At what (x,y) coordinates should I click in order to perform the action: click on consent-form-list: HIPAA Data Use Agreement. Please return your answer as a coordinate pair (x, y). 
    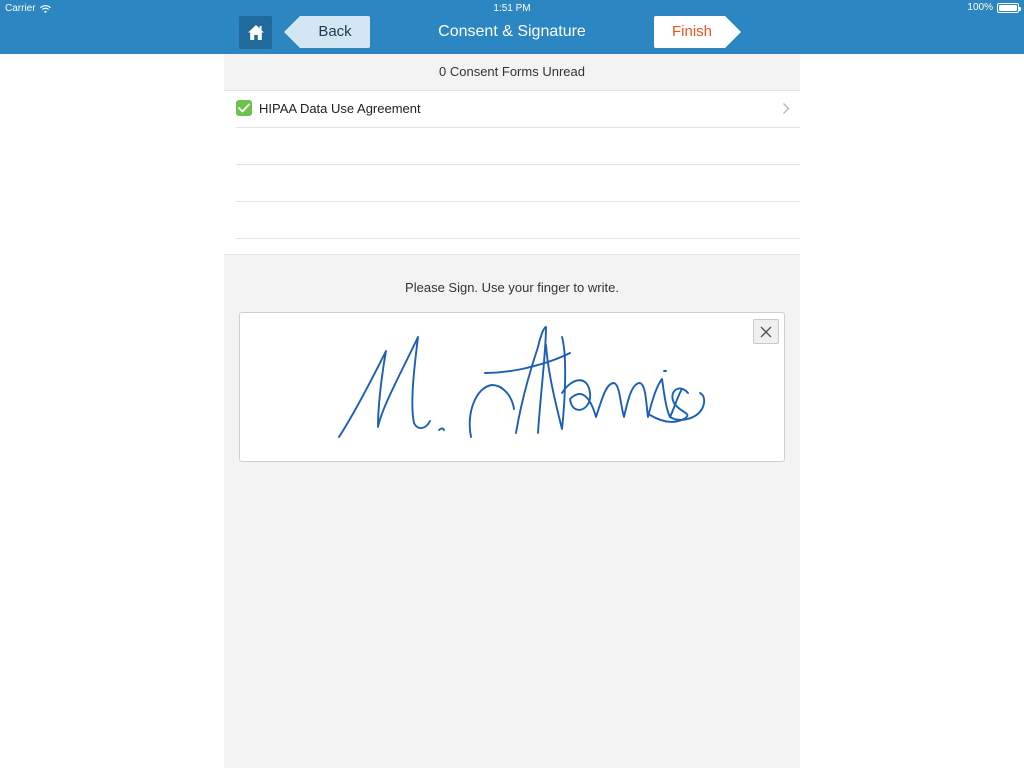
    Looking at the image, I should click on (512, 172).